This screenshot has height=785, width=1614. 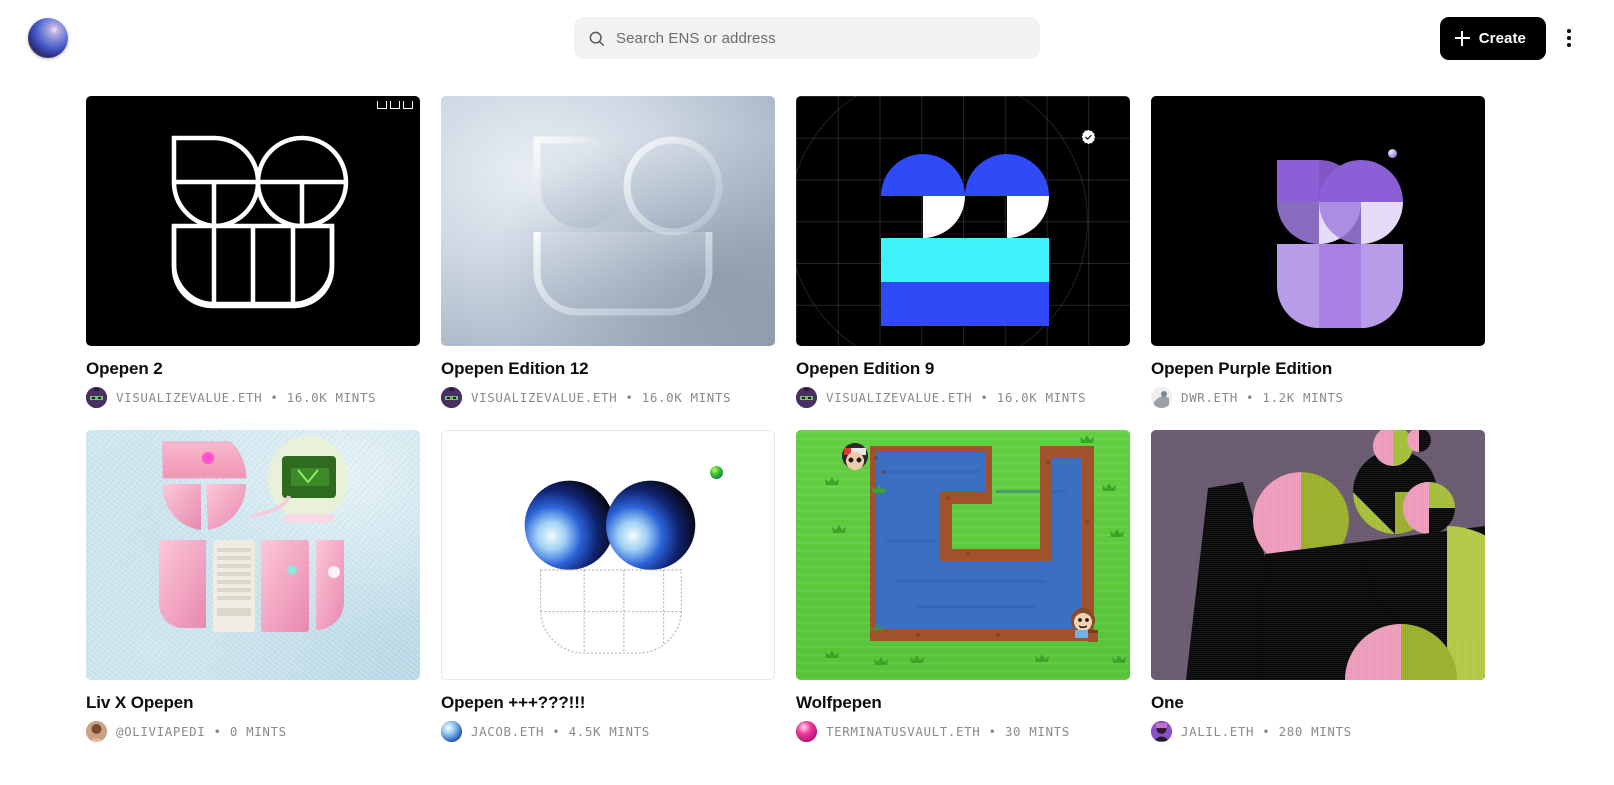 What do you see at coordinates (260, 222) in the screenshot?
I see `opepen-outline-art` at bounding box center [260, 222].